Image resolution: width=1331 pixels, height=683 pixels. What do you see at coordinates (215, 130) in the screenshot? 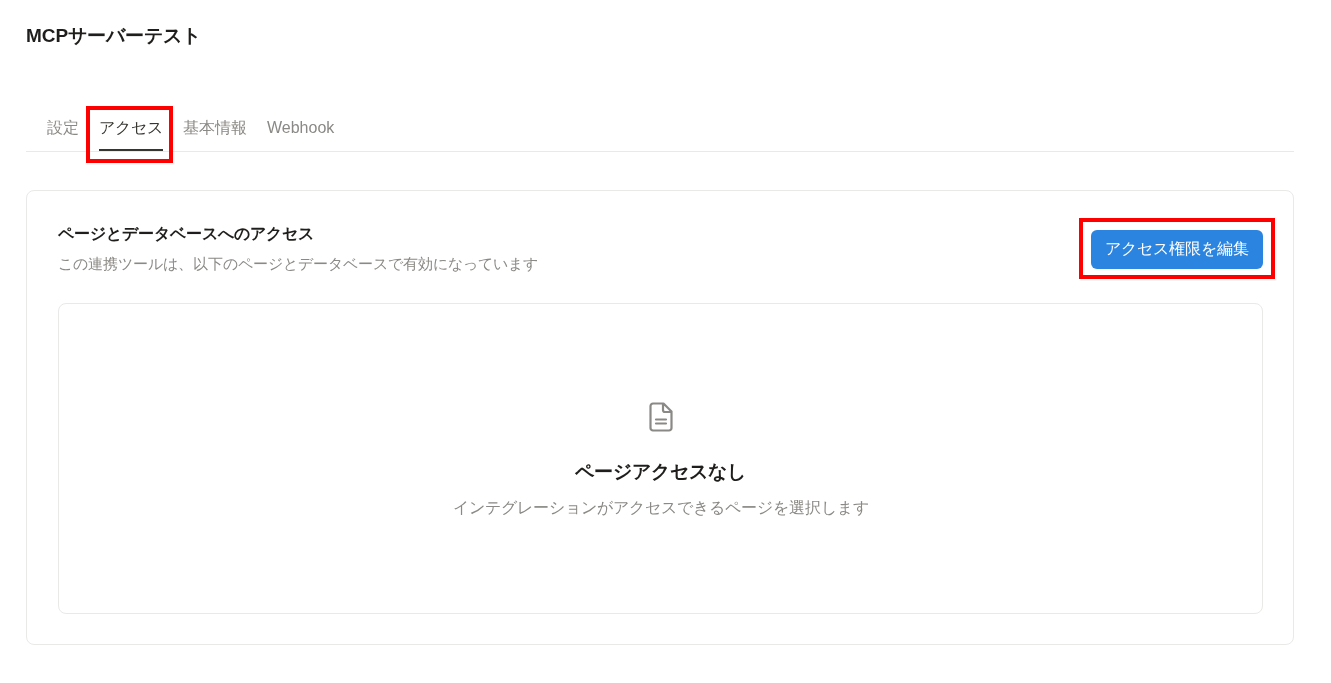
I see `tab: 基本情報` at bounding box center [215, 130].